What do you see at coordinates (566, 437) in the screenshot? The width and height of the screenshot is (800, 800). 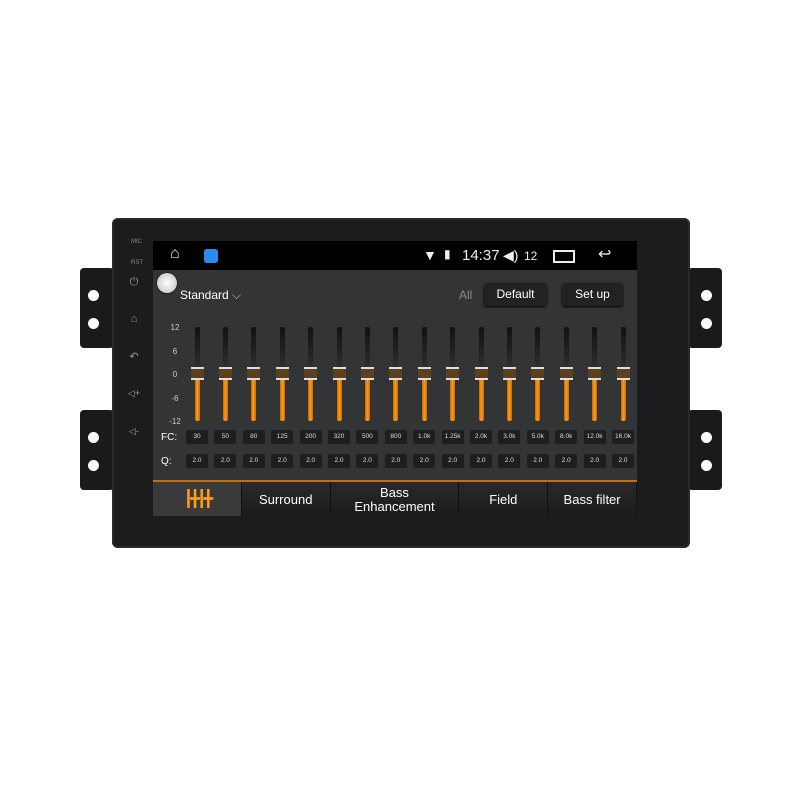 I see `fc-value: 8.0k` at bounding box center [566, 437].